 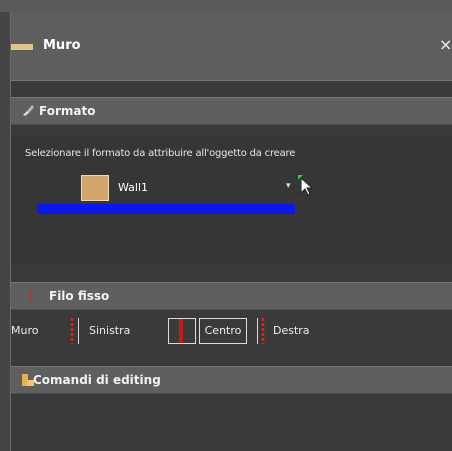 I want to click on panel-title: Muro, so click(x=62, y=45).